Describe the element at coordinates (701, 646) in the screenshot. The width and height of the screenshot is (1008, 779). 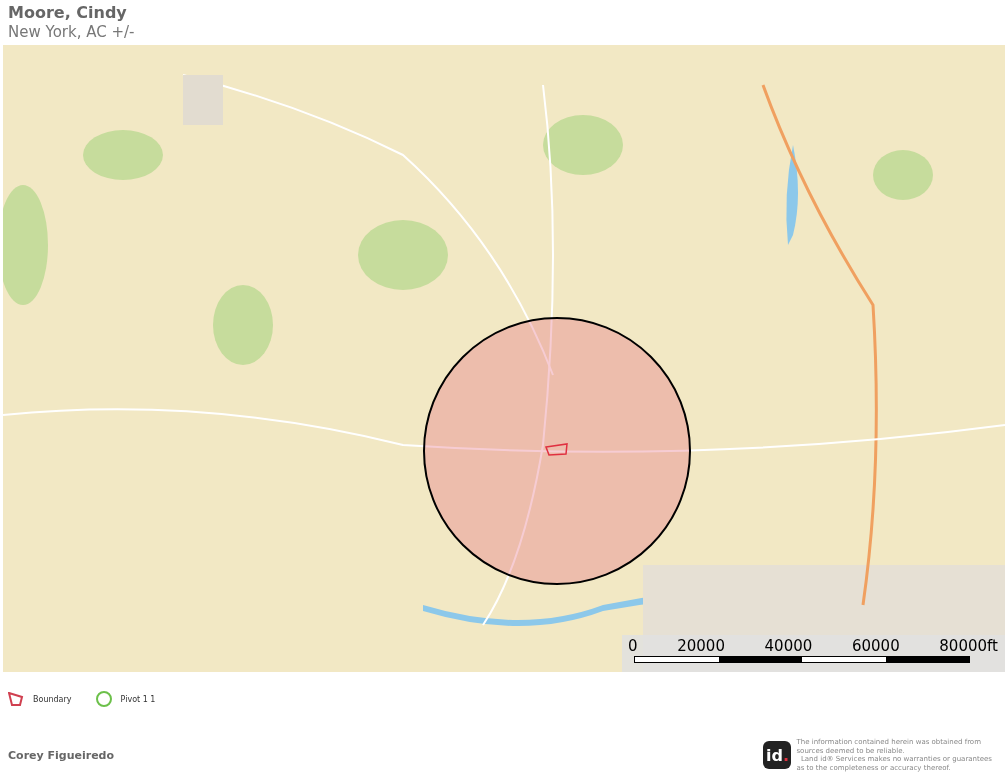
I see `scale-label: 20000` at that location.